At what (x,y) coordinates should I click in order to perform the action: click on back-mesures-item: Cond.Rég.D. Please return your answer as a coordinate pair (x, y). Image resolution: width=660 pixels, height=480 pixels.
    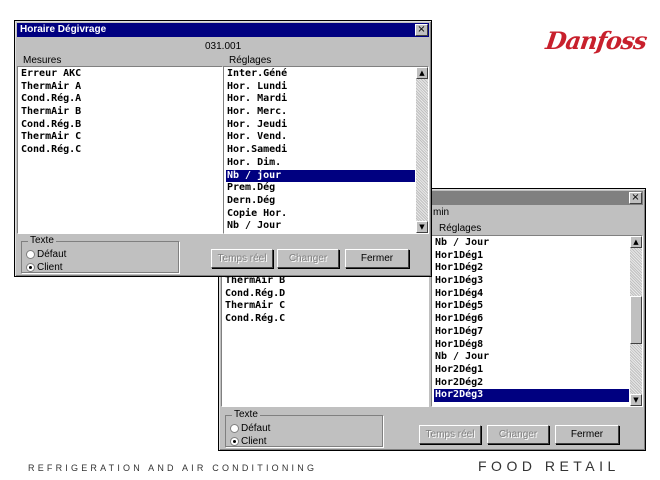
    Looking at the image, I should click on (326, 294).